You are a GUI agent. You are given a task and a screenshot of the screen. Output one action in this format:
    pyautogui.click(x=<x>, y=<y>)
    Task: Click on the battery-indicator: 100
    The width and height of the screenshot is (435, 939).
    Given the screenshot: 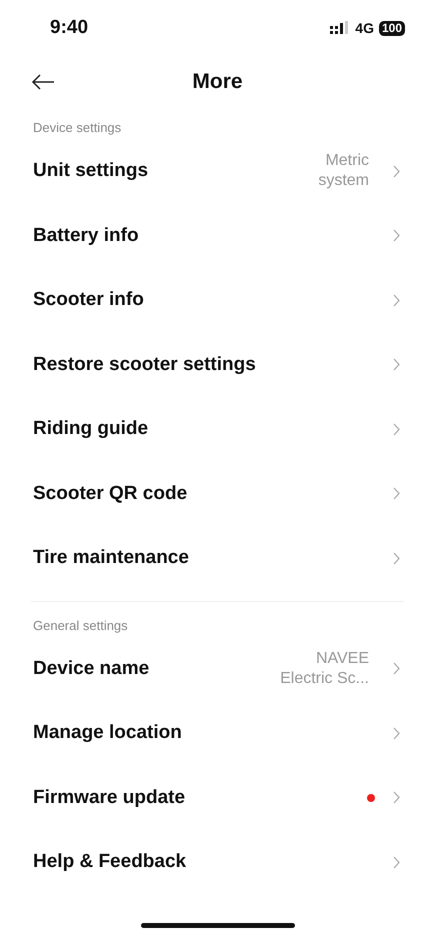 What is the action you would take?
    pyautogui.click(x=391, y=28)
    